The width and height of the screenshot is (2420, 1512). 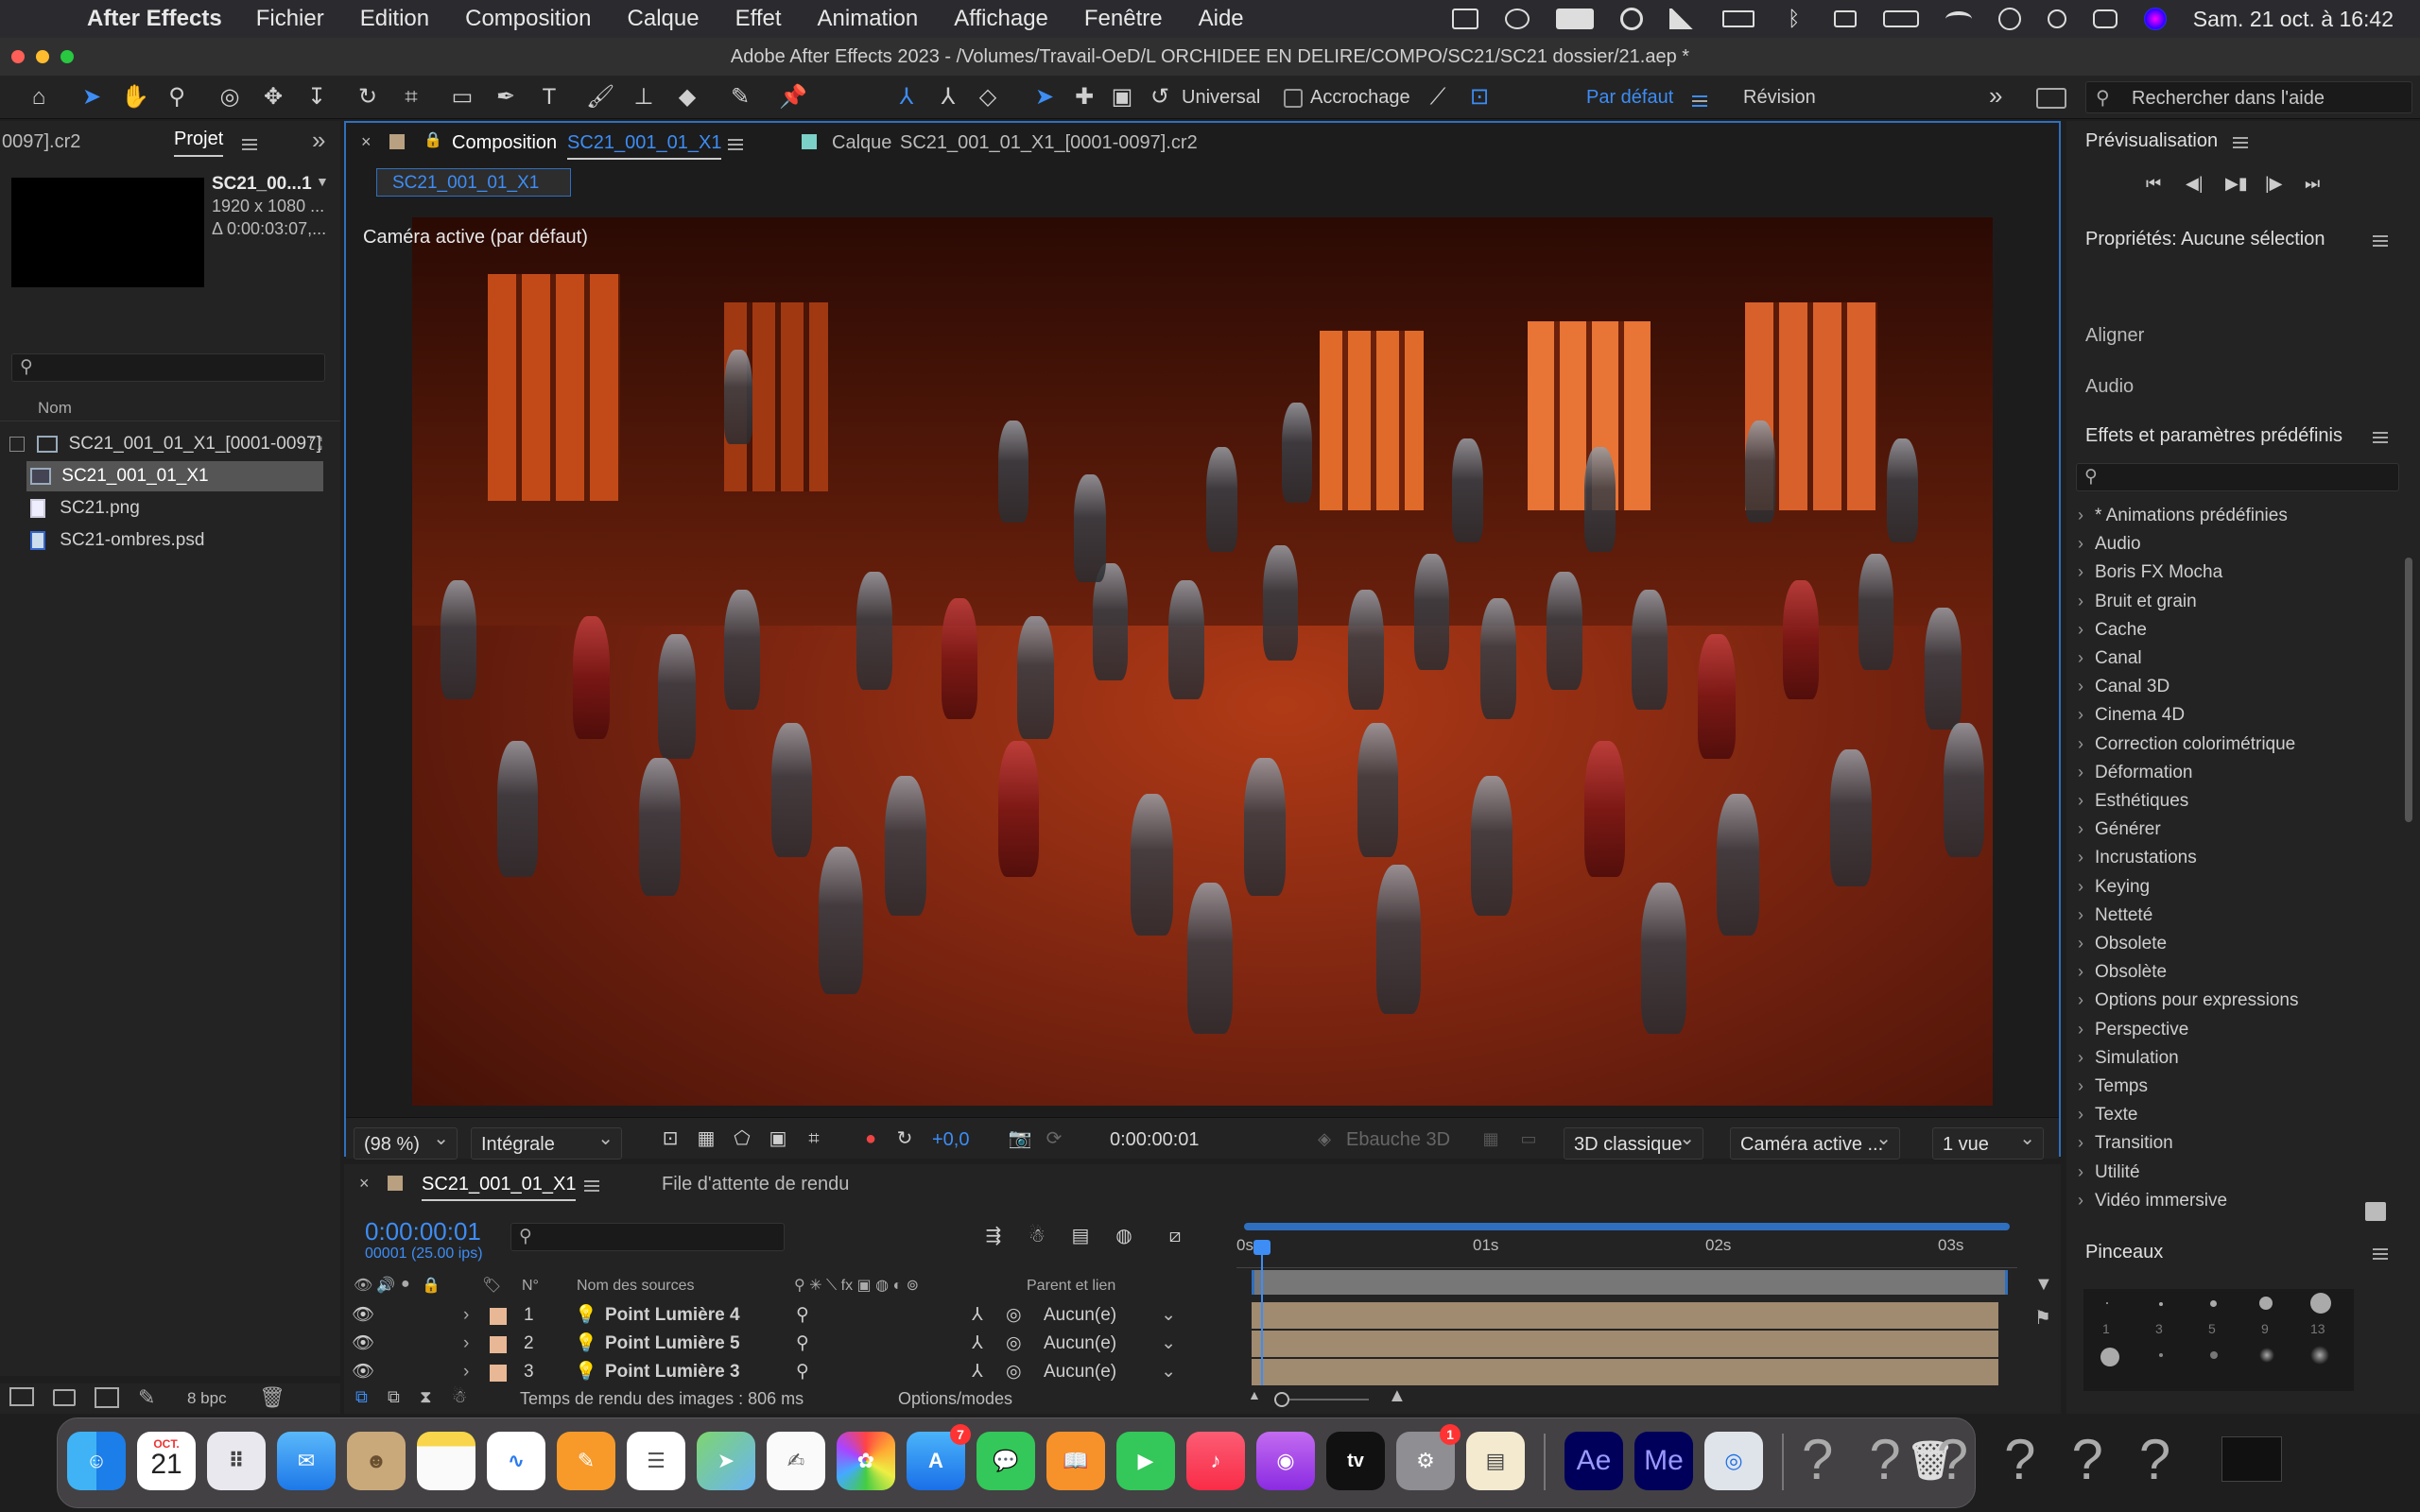 What do you see at coordinates (397, 141) in the screenshot?
I see `label-color-swatch` at bounding box center [397, 141].